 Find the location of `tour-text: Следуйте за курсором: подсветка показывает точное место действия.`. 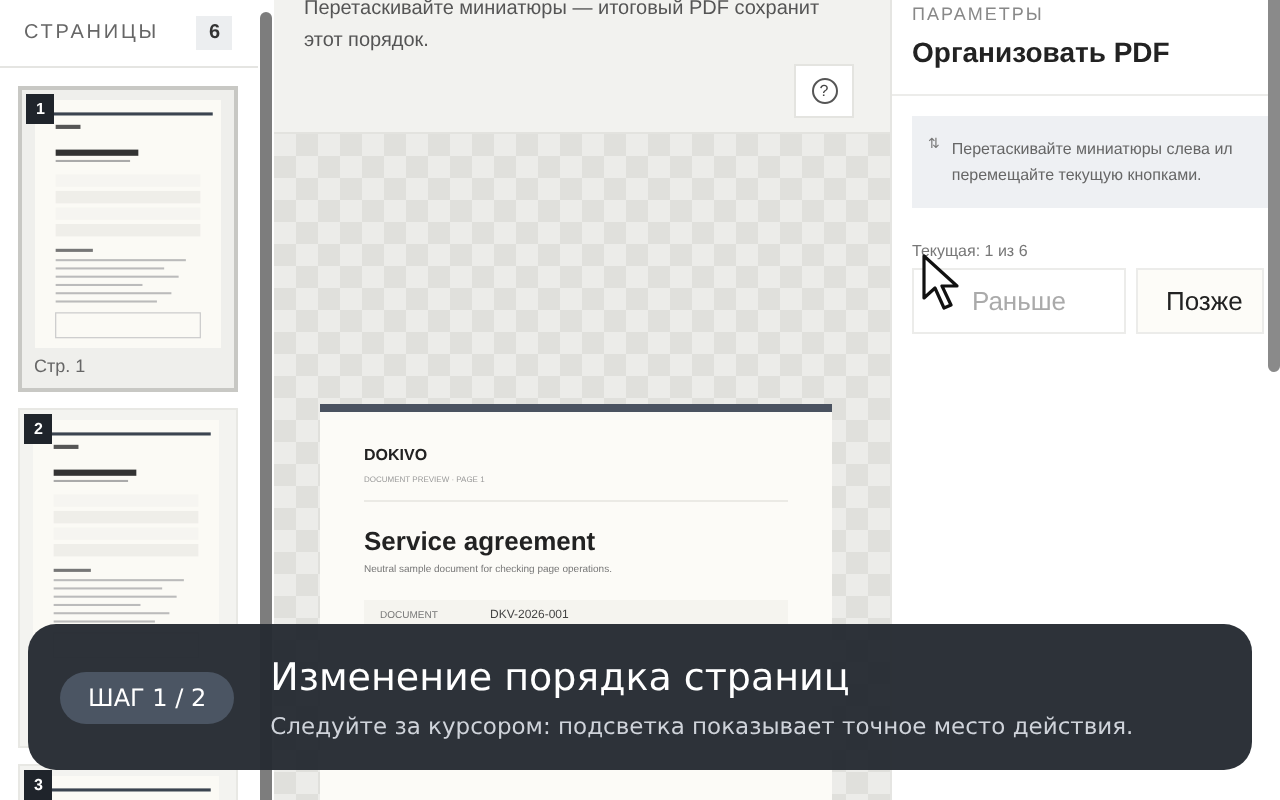

tour-text: Следуйте за курсором: подсветка показывает точное место действия. is located at coordinates (702, 725).